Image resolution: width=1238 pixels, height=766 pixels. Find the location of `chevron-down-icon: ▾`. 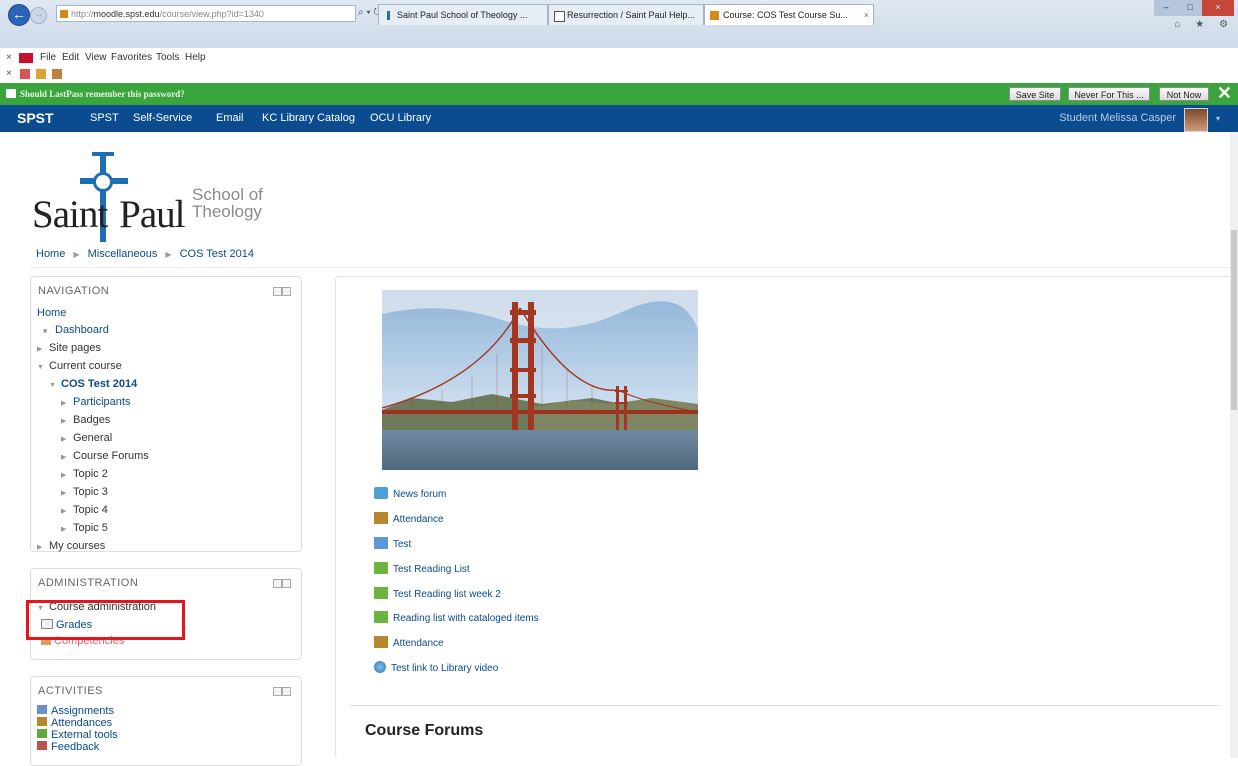

chevron-down-icon: ▾ is located at coordinates (1218, 118).